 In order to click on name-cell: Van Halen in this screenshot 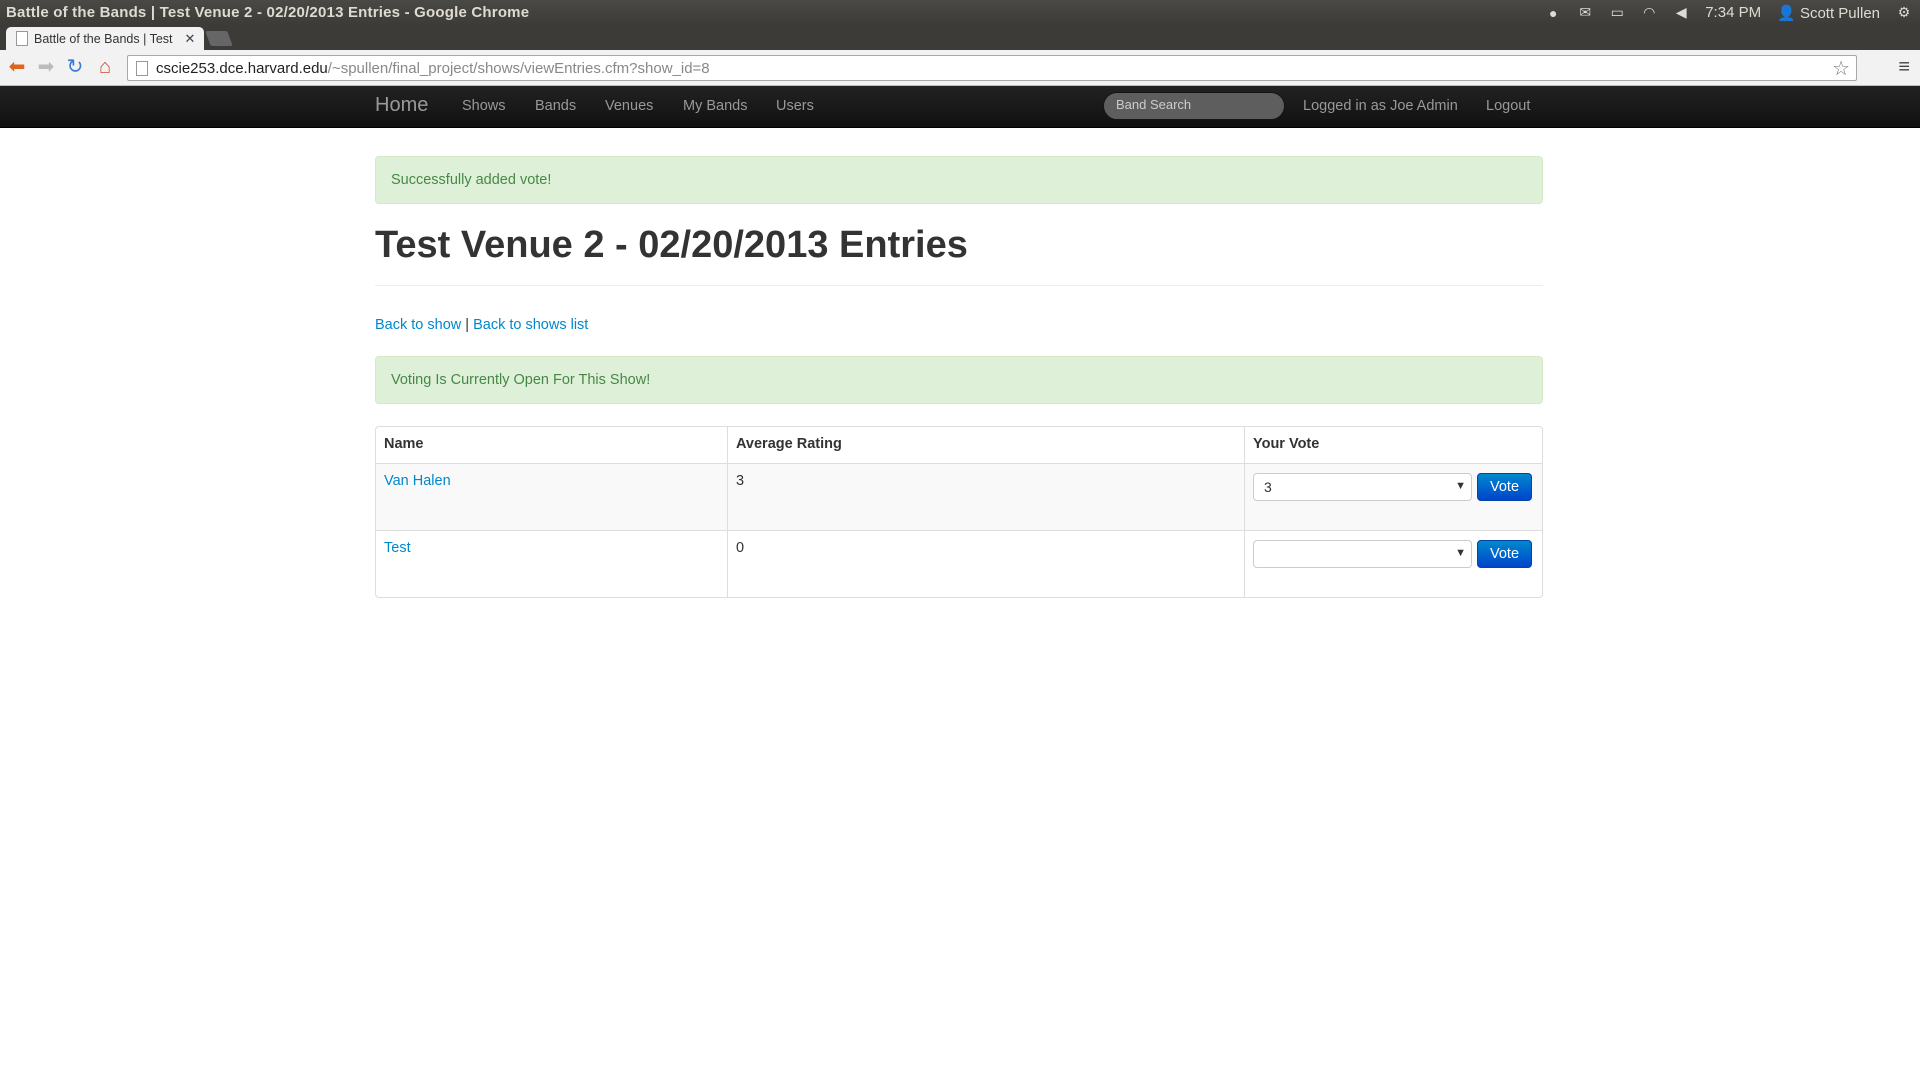, I will do `click(551, 497)`.